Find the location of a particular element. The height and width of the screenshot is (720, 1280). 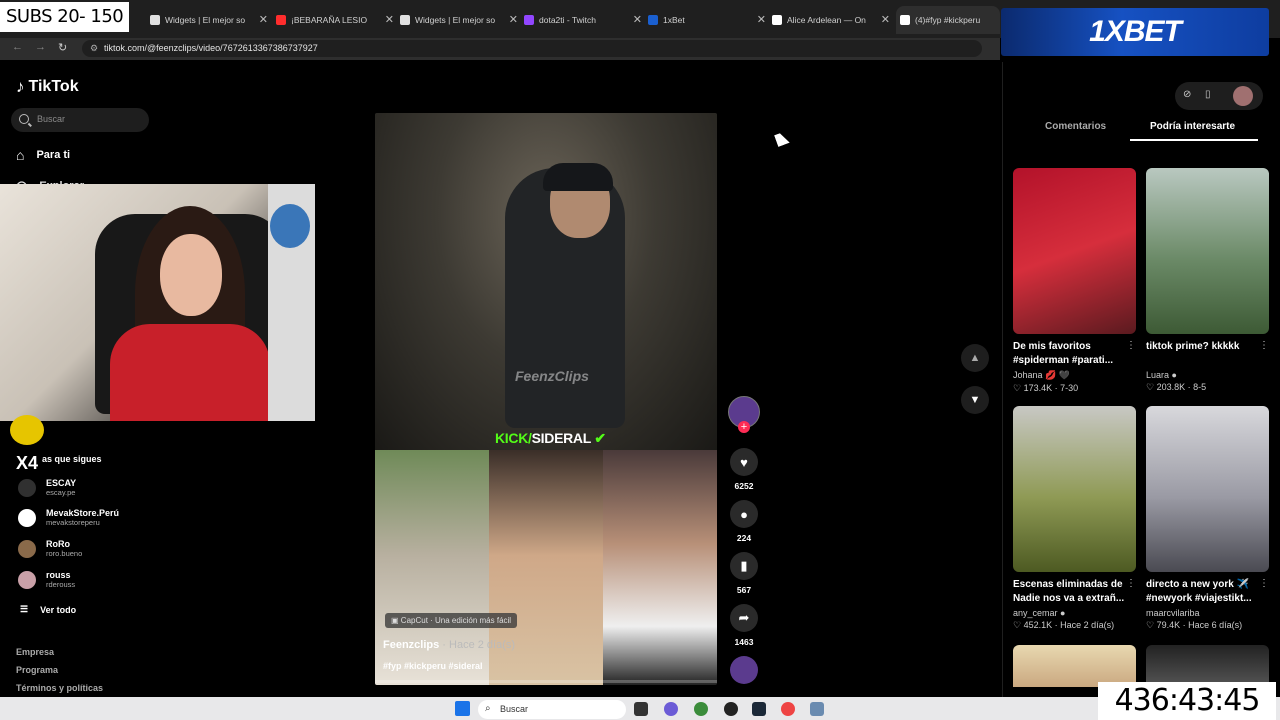

compass-icon: ⊘ is located at coordinates (1187, 94).